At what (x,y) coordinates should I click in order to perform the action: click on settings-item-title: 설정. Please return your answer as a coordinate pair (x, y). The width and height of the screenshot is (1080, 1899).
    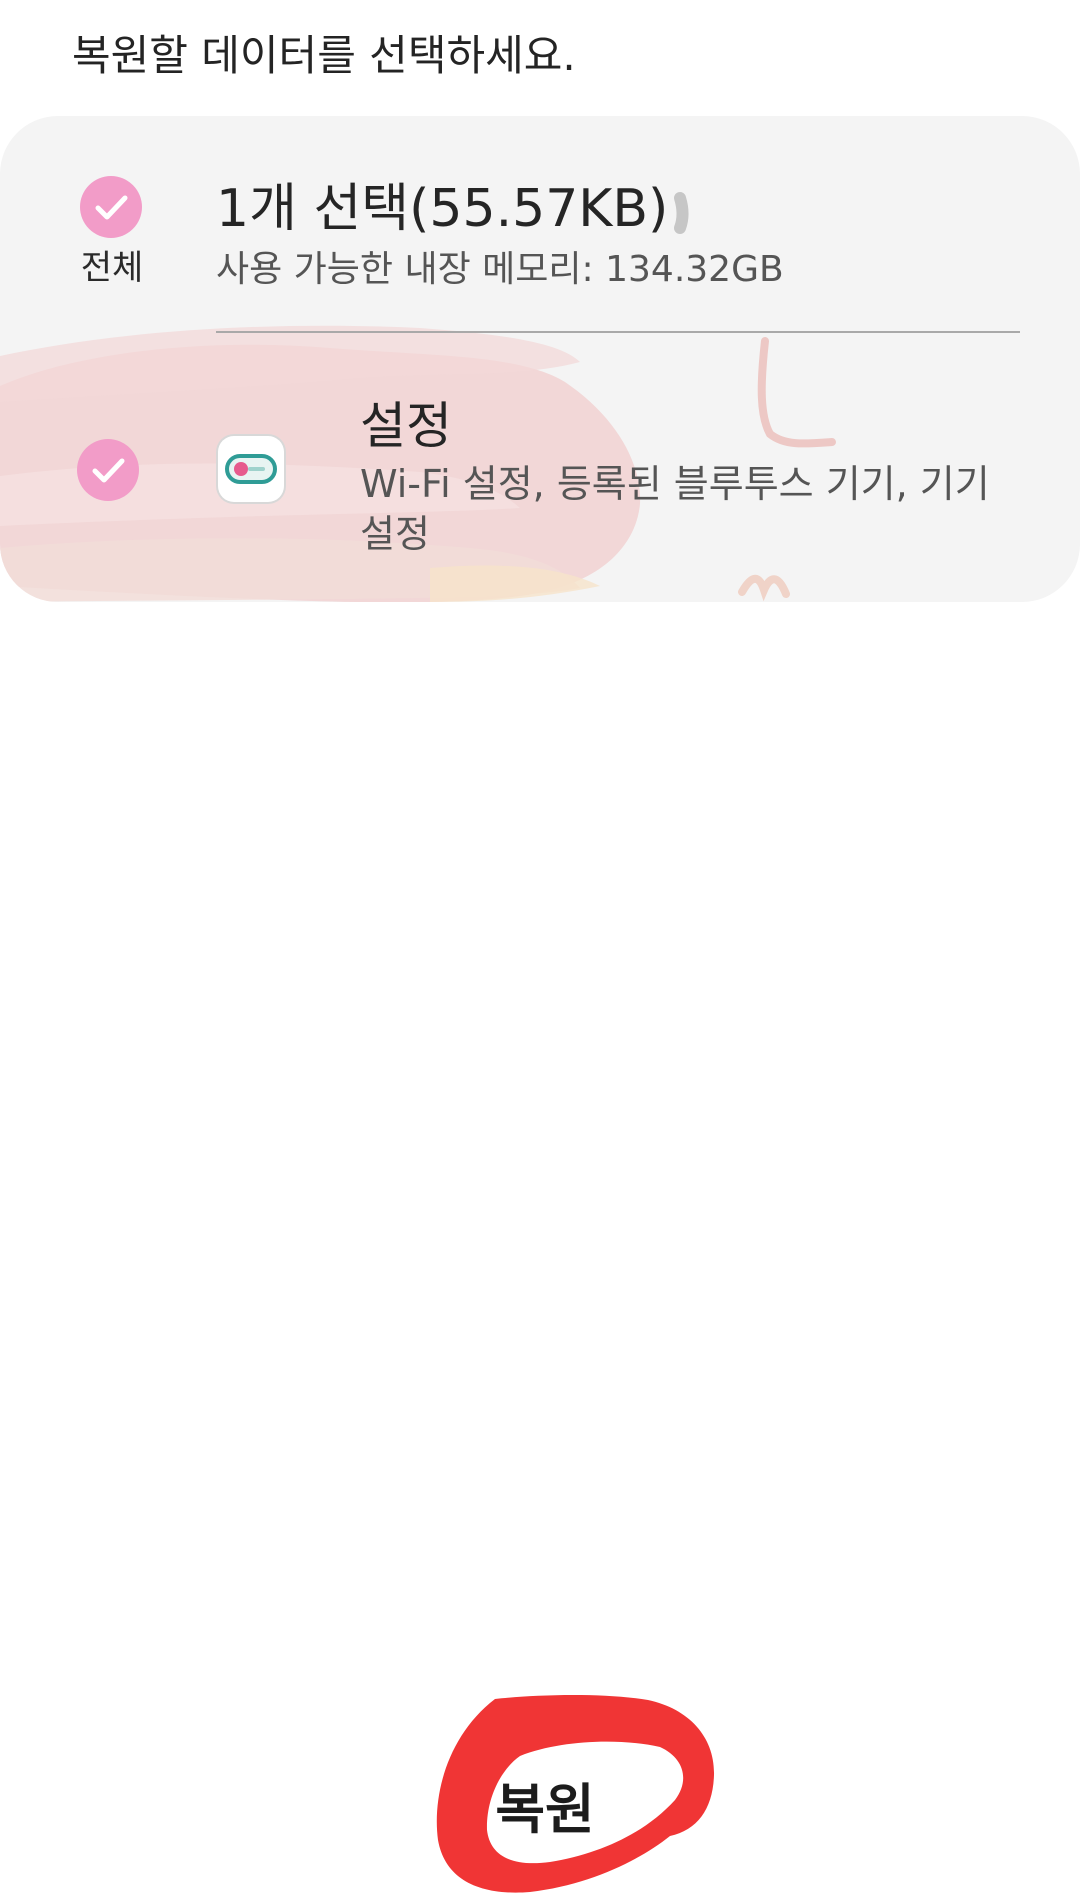
    Looking at the image, I should click on (406, 426).